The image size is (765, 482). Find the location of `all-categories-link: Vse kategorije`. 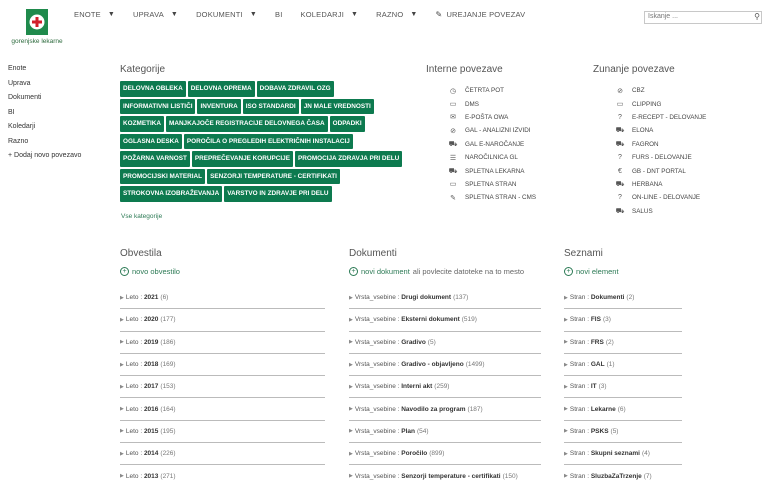

all-categories-link: Vse kategorije is located at coordinates (141, 216).